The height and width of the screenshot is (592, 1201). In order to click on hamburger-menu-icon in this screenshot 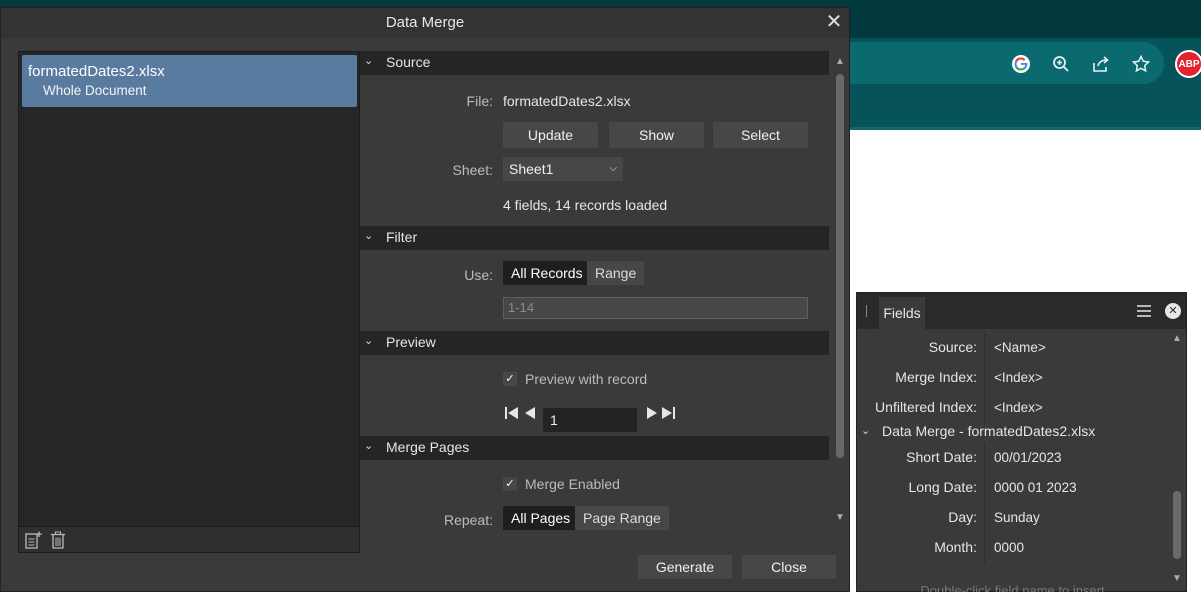, I will do `click(1144, 311)`.